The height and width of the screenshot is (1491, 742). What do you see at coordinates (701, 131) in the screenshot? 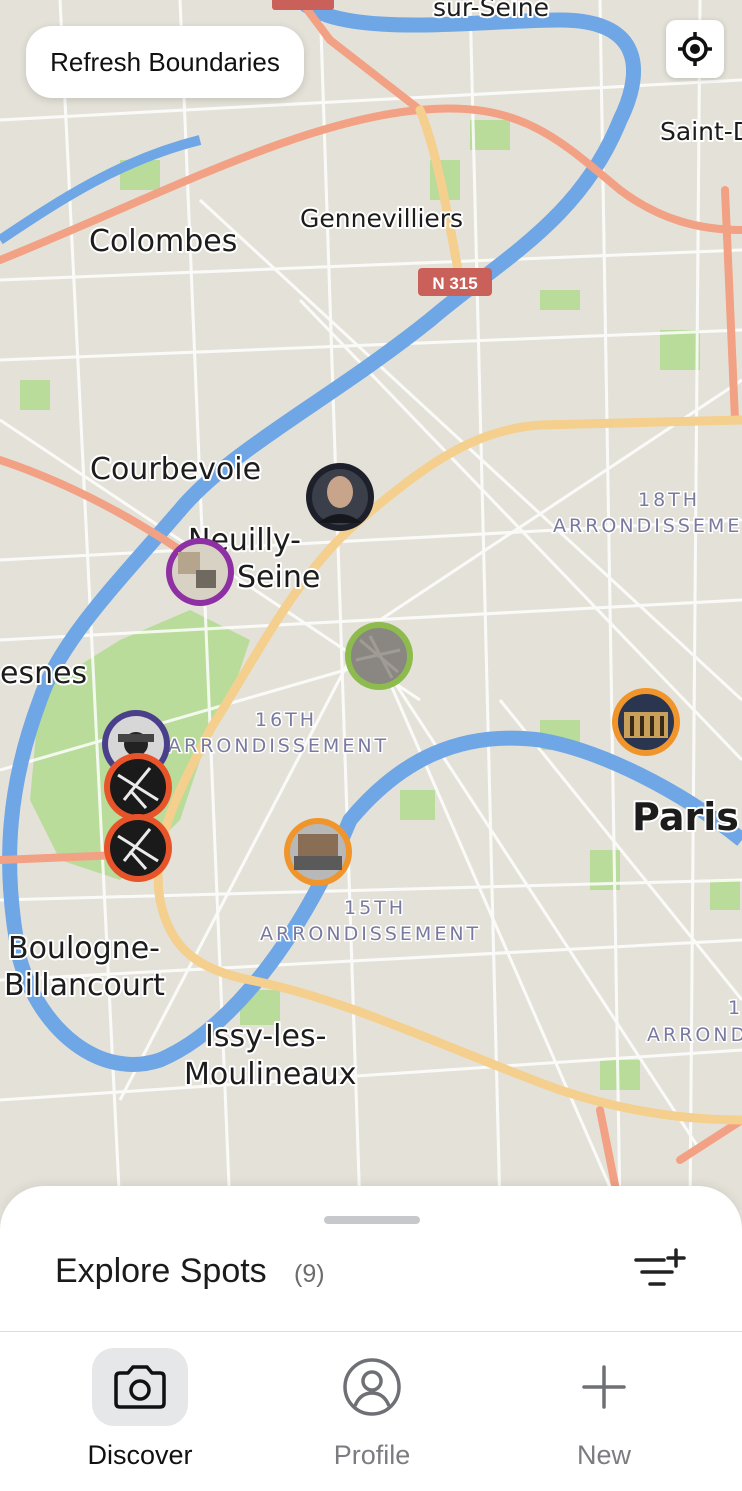
I see `label-saint-denis: Saint-D` at bounding box center [701, 131].